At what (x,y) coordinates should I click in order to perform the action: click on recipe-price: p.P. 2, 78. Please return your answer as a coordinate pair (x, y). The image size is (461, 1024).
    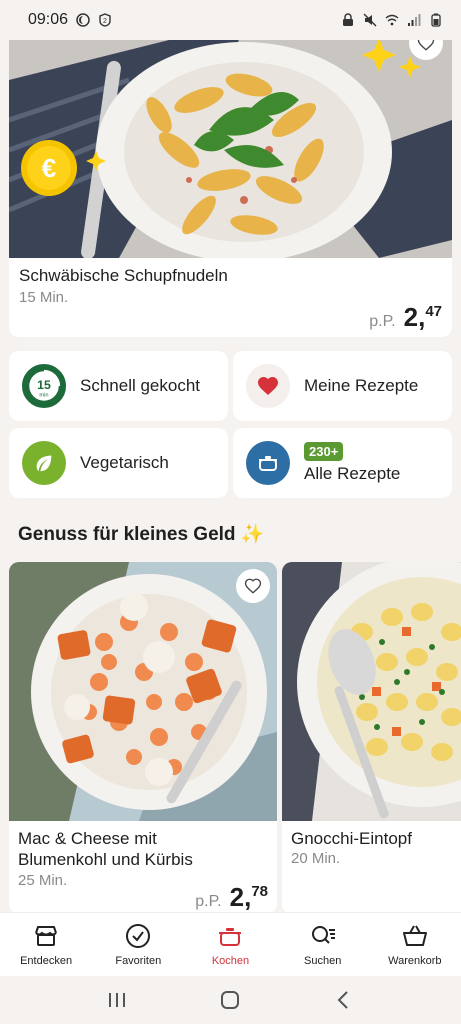
    Looking at the image, I should click on (231, 897).